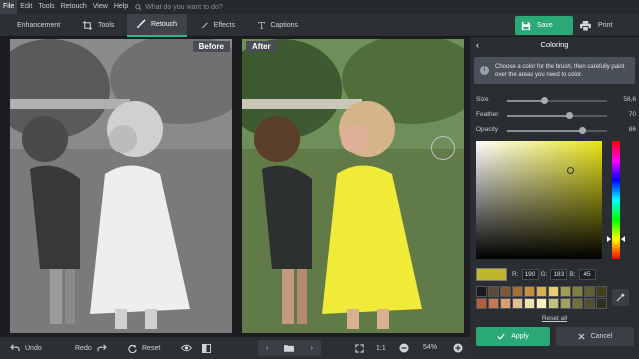 Image resolution: width=639 pixels, height=359 pixels. Describe the element at coordinates (530, 274) in the screenshot. I see `r-input: 190` at that location.